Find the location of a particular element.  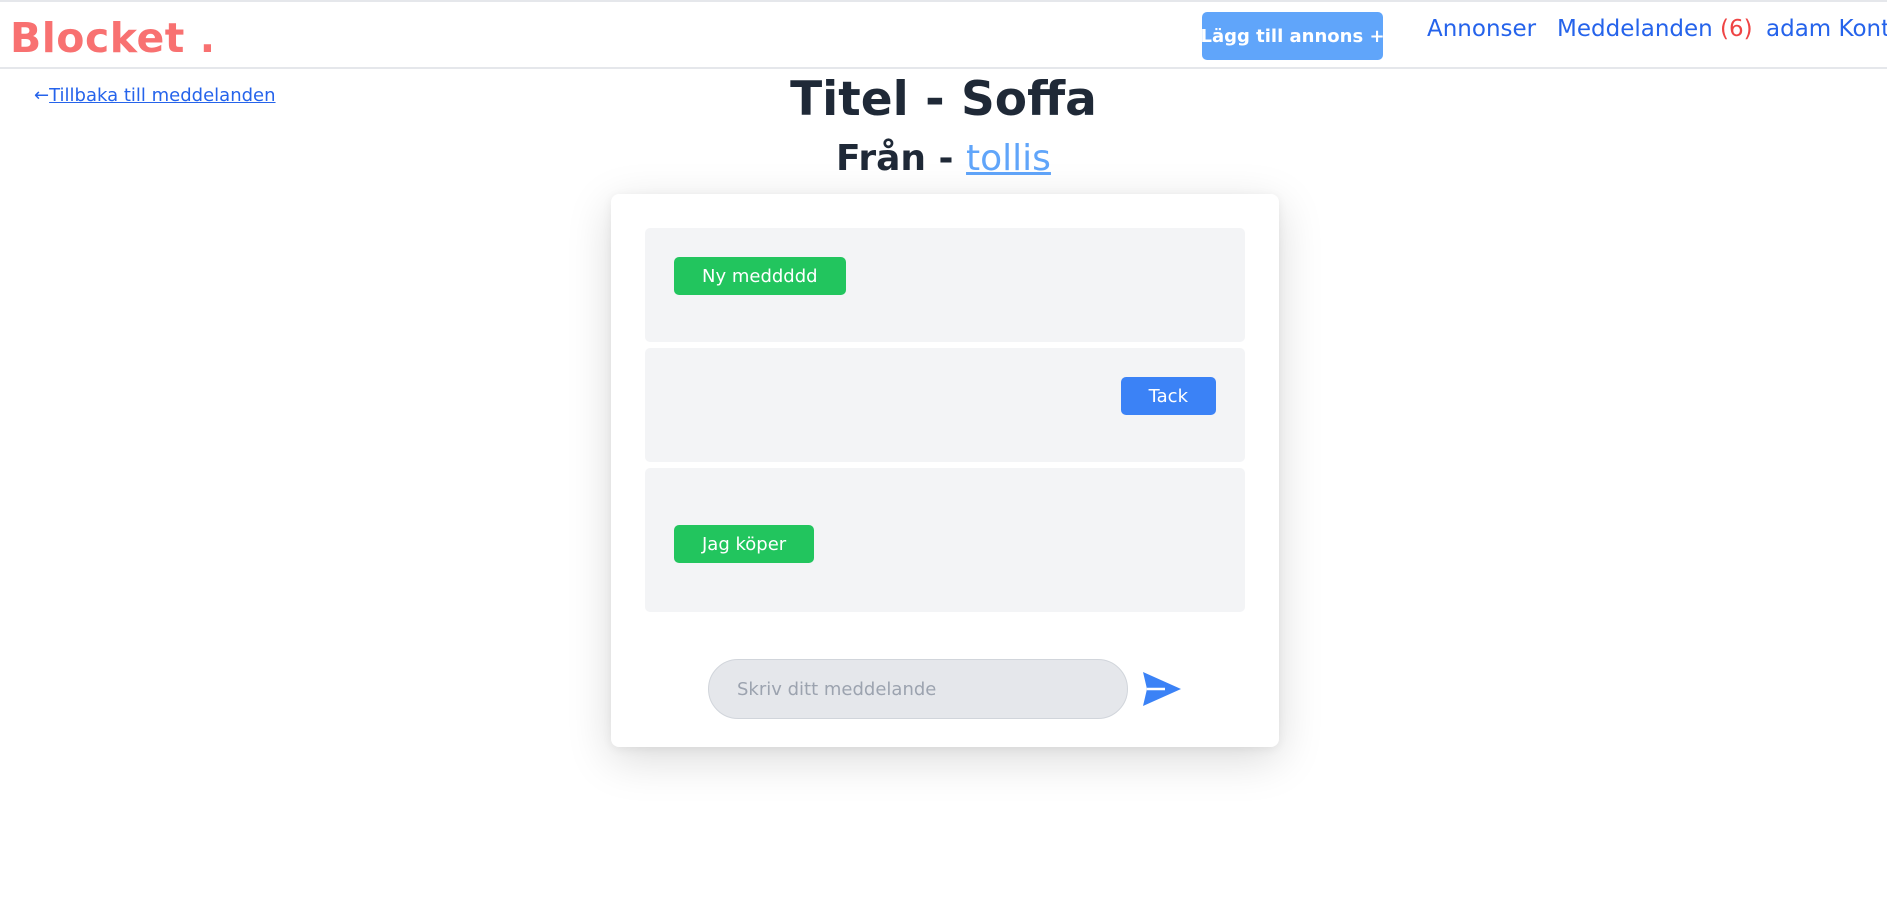

message-bubble-incoming: Ny meddddd is located at coordinates (760, 276).